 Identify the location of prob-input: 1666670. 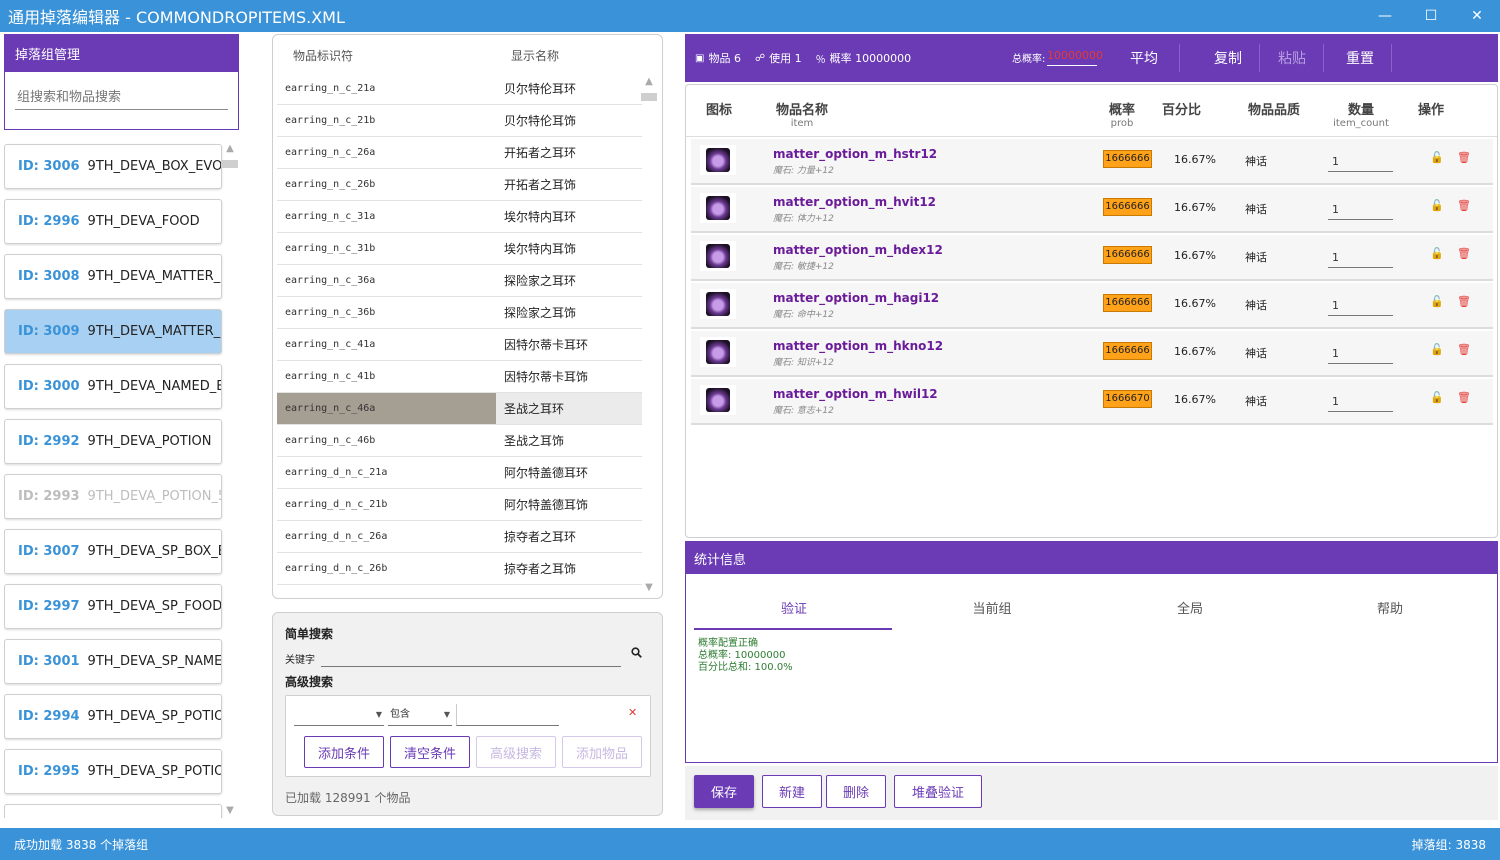
(1127, 399).